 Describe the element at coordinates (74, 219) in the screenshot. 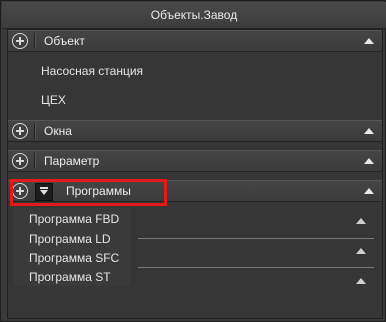

I see `menu-item-fbd: Программа FBD` at that location.